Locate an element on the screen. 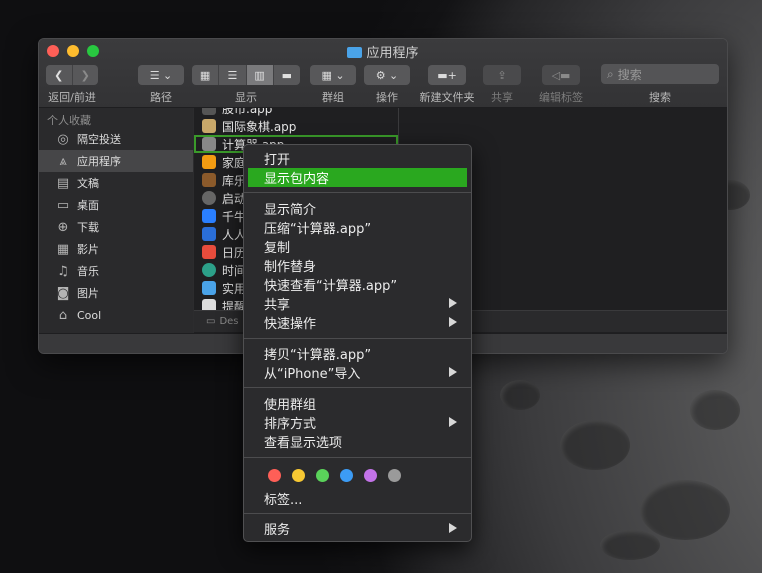 The width and height of the screenshot is (762, 573). column-view-button: ▥ is located at coordinates (260, 75).